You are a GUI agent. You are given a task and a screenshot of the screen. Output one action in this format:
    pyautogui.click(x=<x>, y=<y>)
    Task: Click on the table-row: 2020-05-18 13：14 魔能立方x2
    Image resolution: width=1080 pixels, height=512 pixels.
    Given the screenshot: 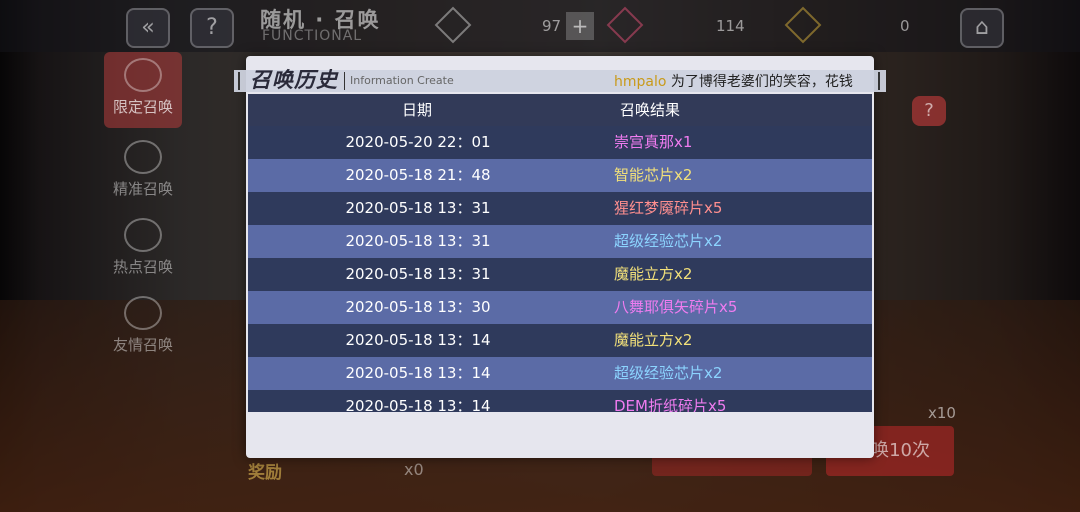 What is the action you would take?
    pyautogui.click(x=560, y=340)
    